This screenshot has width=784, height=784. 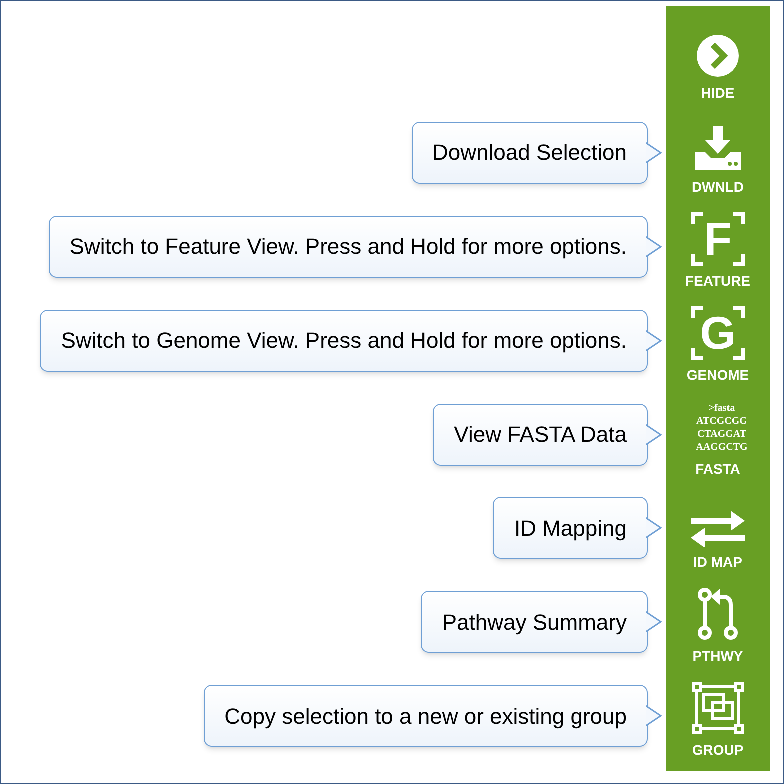 What do you see at coordinates (718, 342) in the screenshot?
I see `sidebar-button: G GENOME` at bounding box center [718, 342].